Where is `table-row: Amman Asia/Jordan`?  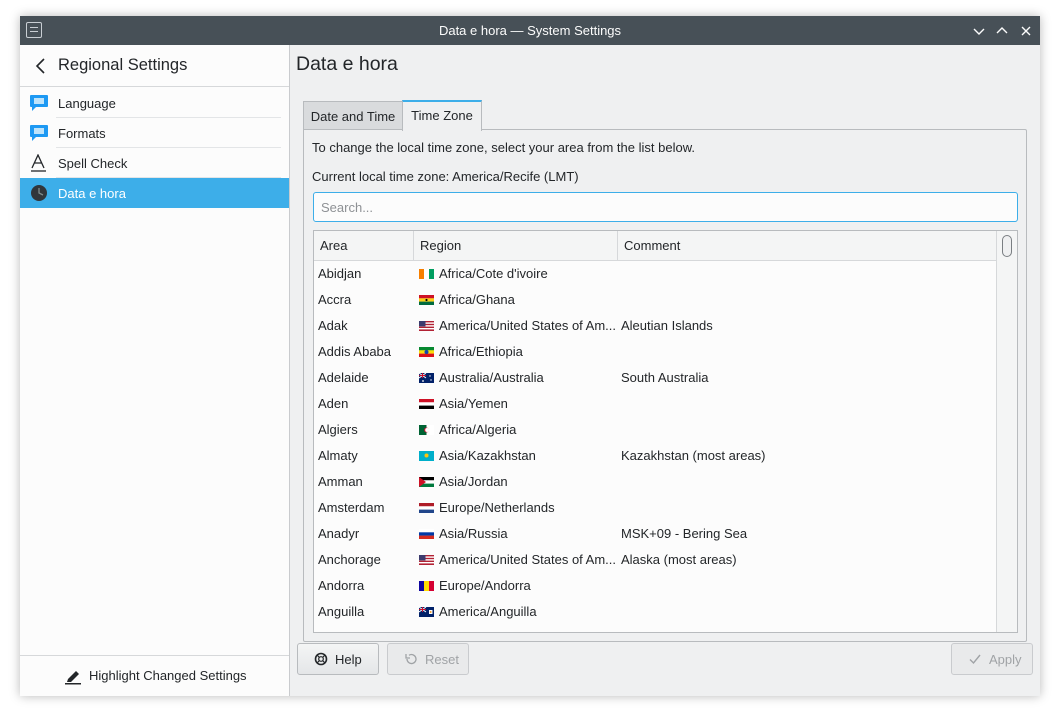
table-row: Amman Asia/Jordan is located at coordinates (655, 482).